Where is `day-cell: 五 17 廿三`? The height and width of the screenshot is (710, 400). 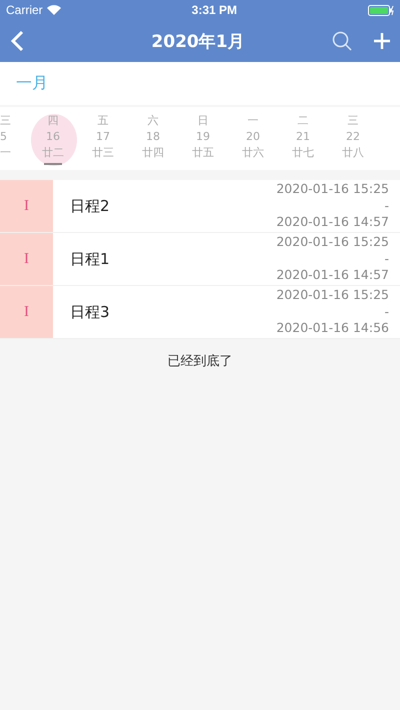 day-cell: 五 17 廿三 is located at coordinates (103, 138).